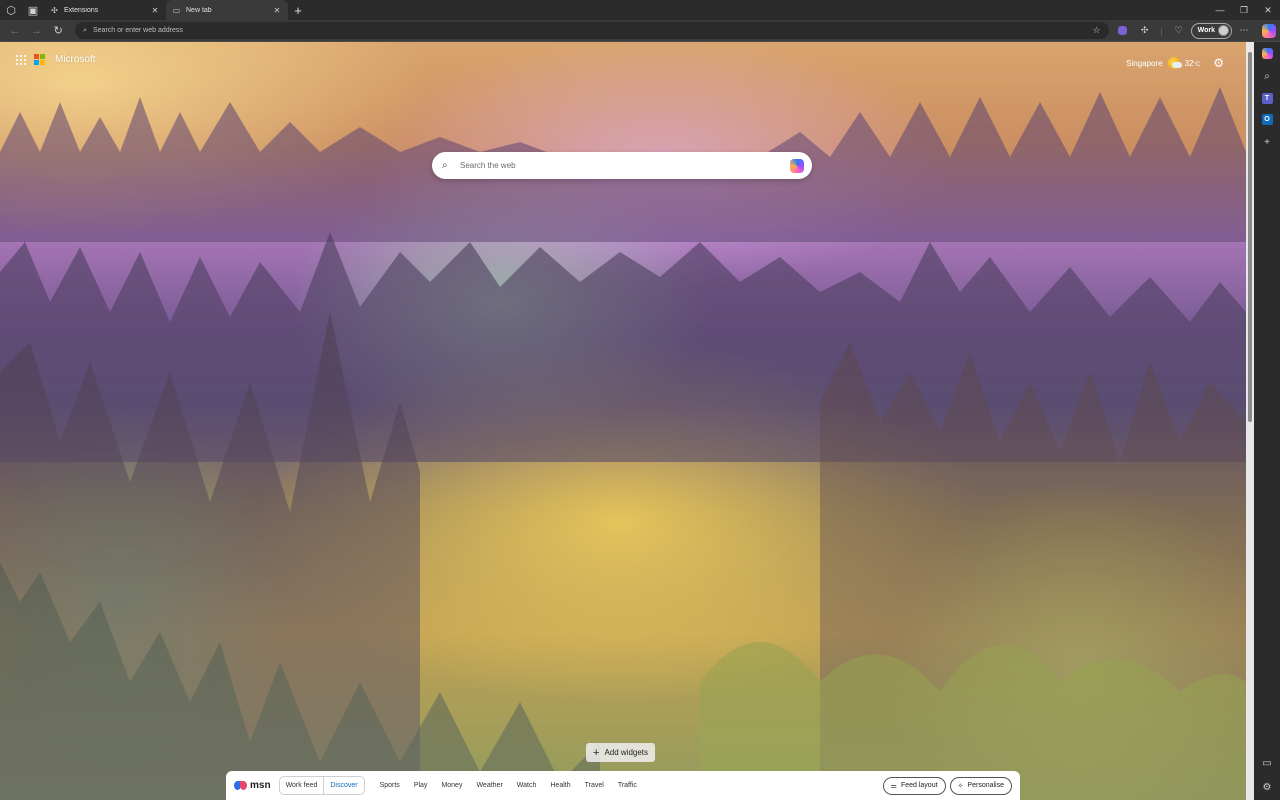 The height and width of the screenshot is (800, 1280). I want to click on category-play: Play, so click(421, 785).